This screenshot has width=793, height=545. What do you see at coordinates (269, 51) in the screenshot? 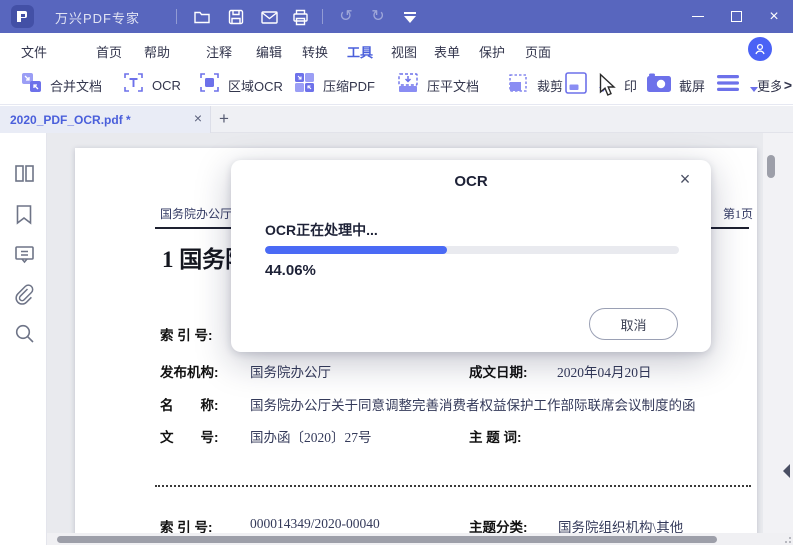
I see `menu-edit: 编辑` at bounding box center [269, 51].